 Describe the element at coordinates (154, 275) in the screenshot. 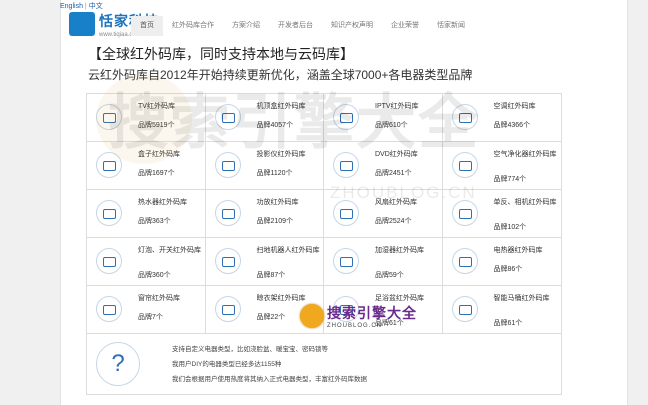

I see `brand-count: 品牌360个` at that location.